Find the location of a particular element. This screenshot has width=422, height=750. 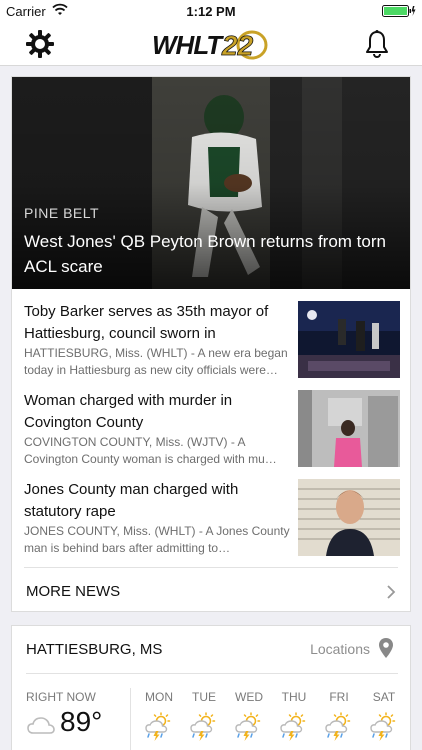

status-bar: Carrier 1:12 PM is located at coordinates (211, 11).